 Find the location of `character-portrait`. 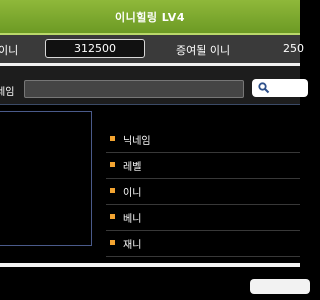

character-portrait is located at coordinates (46, 178).